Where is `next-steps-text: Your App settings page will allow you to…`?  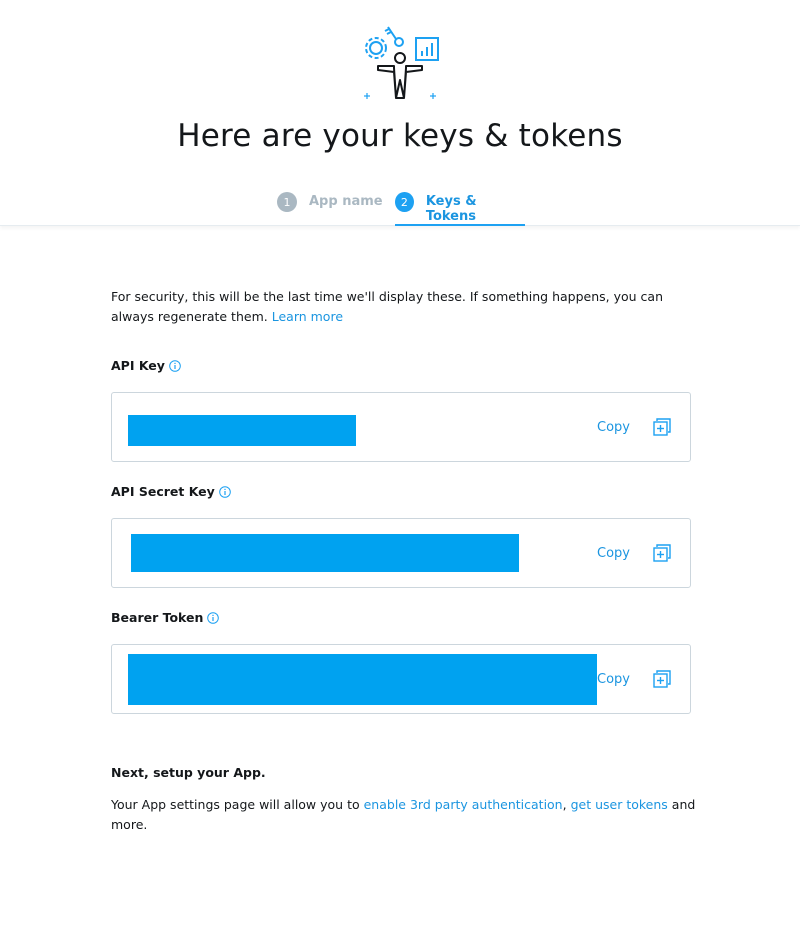 next-steps-text: Your App settings page will allow you to… is located at coordinates (406, 815).